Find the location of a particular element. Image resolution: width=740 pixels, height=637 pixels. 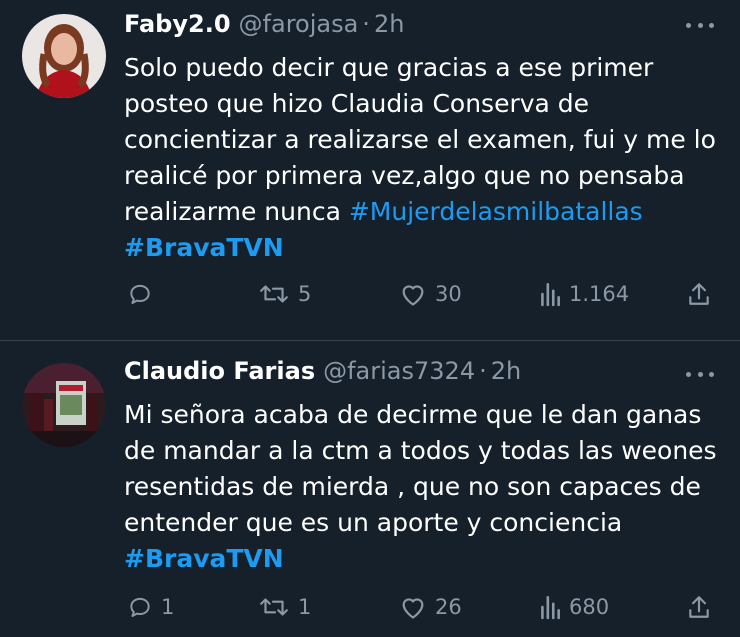

retweet-count: 5 is located at coordinates (305, 294).